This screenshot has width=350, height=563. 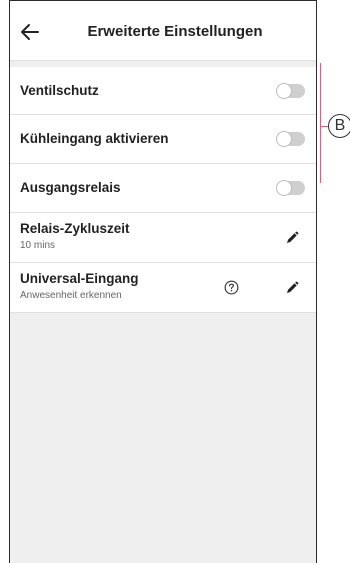 I want to click on setting-row-kuehleingang: Kühleingang aktivieren, so click(x=163, y=139).